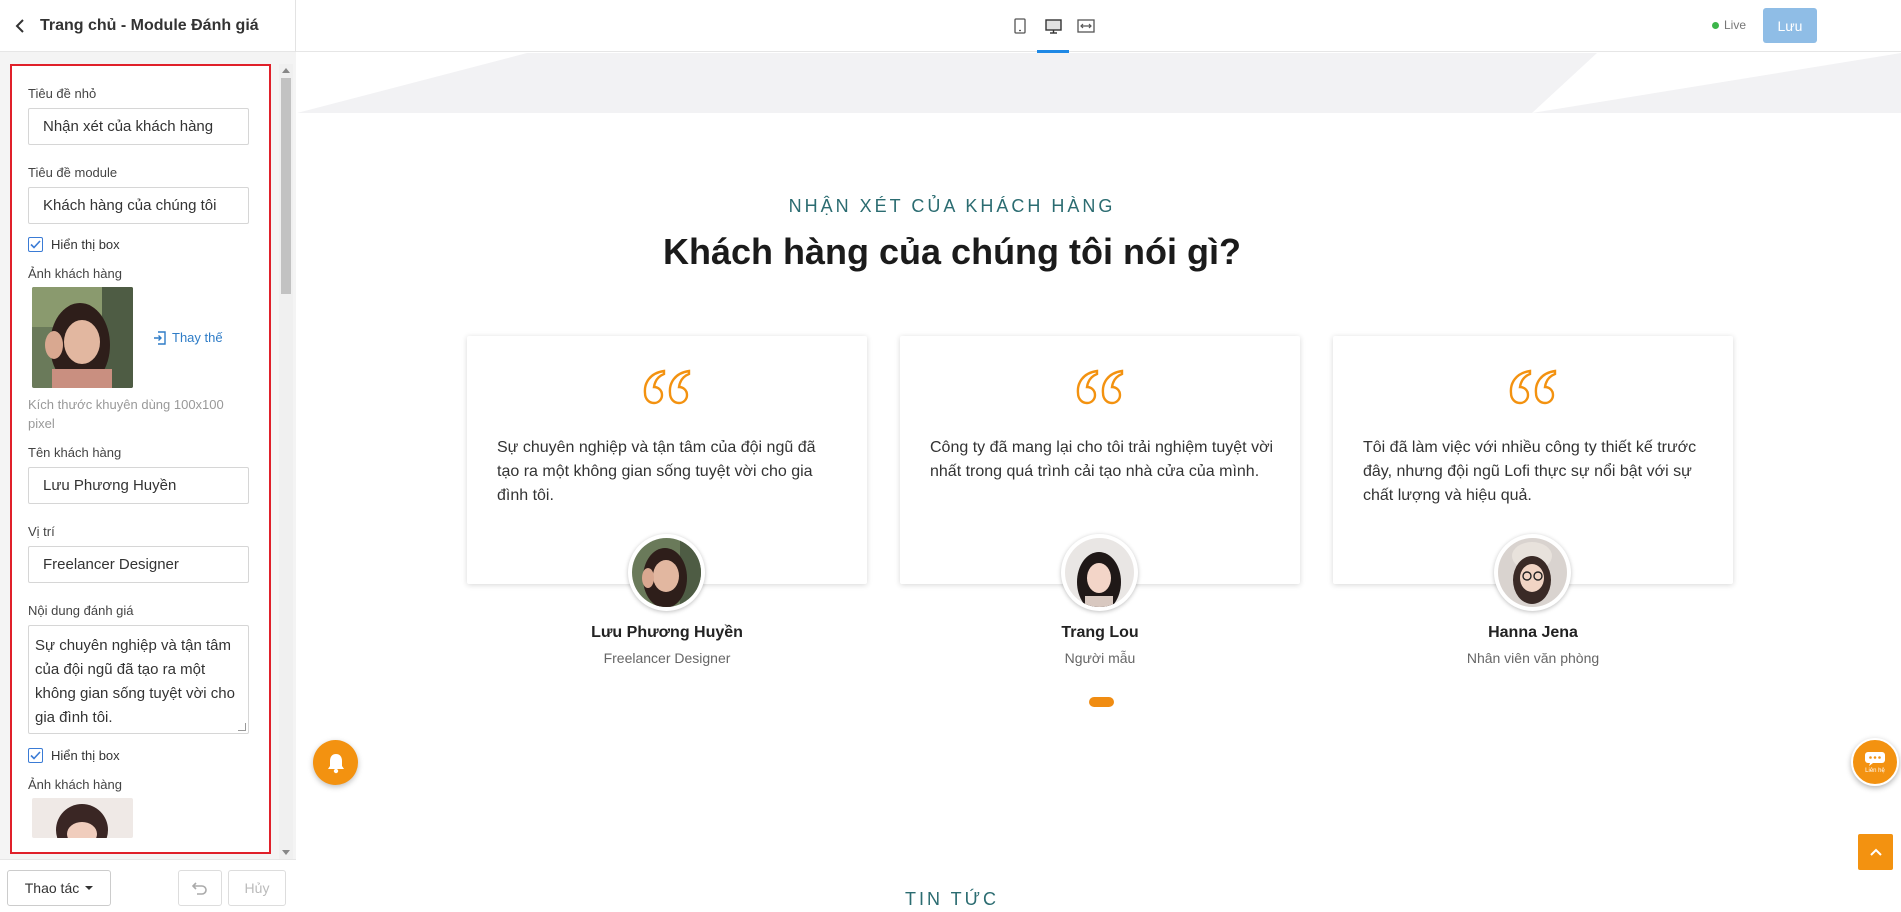  What do you see at coordinates (1790, 25) in the screenshot?
I see `save-button: Lưu` at bounding box center [1790, 25].